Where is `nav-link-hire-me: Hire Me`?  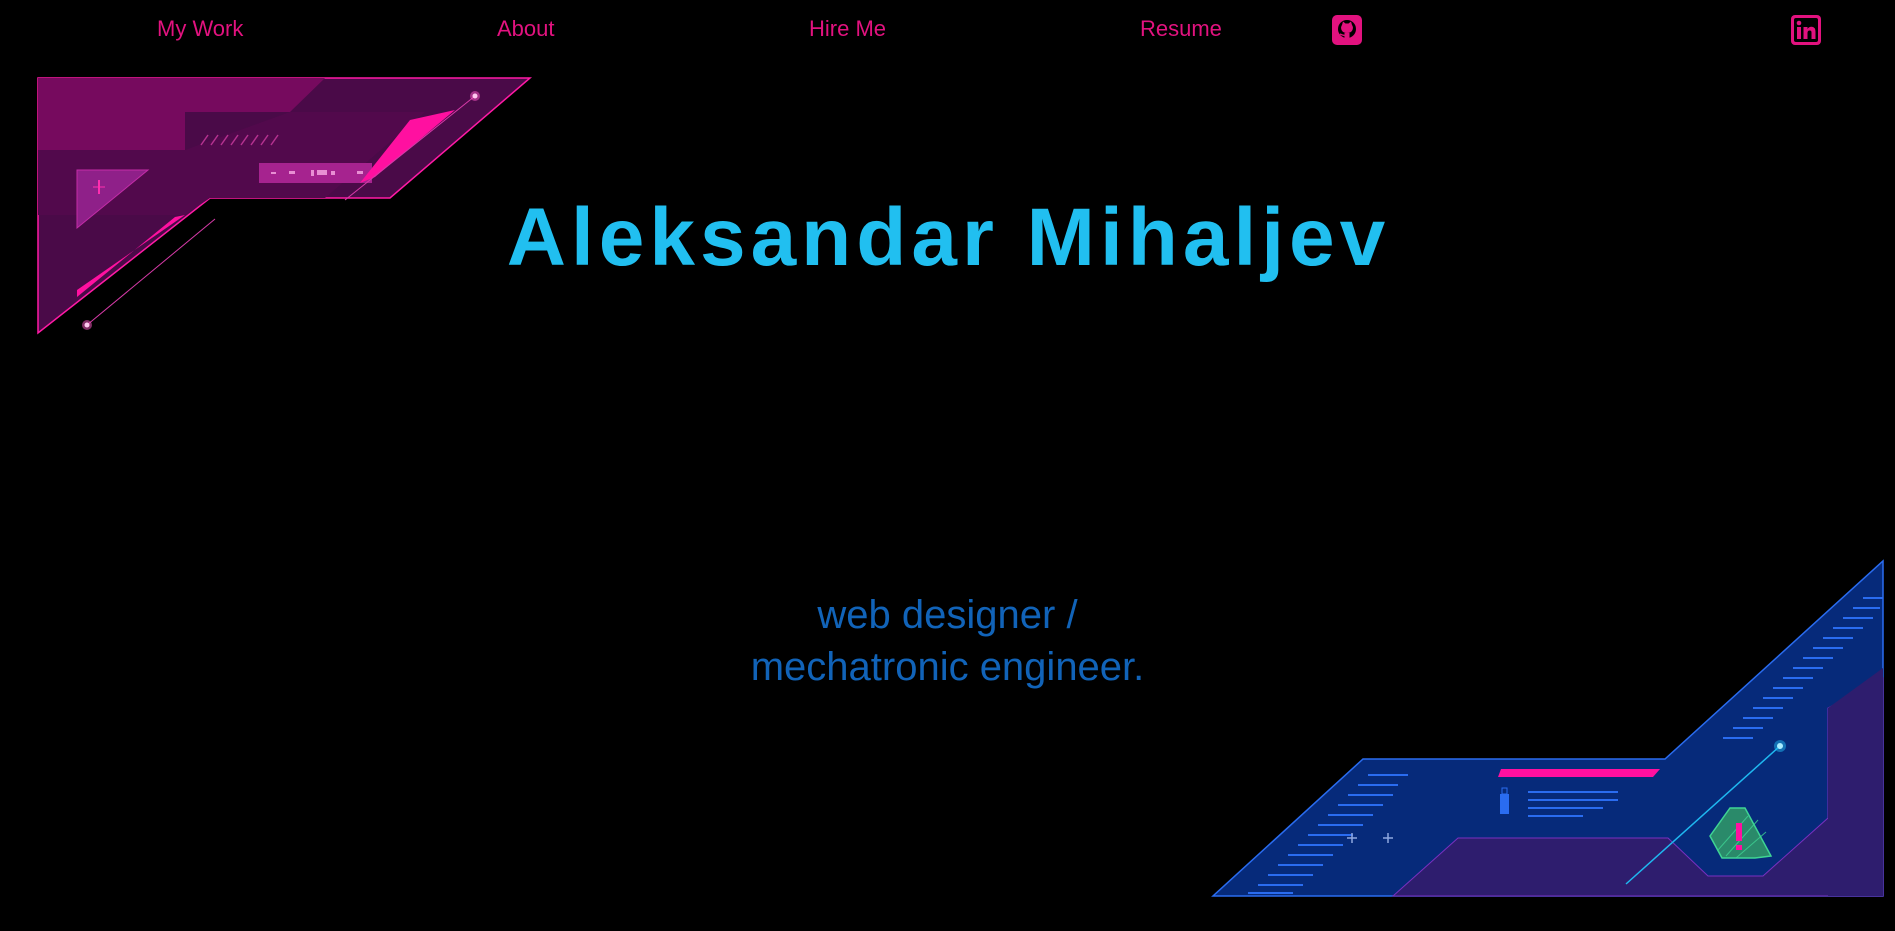 nav-link-hire-me: Hire Me is located at coordinates (847, 29).